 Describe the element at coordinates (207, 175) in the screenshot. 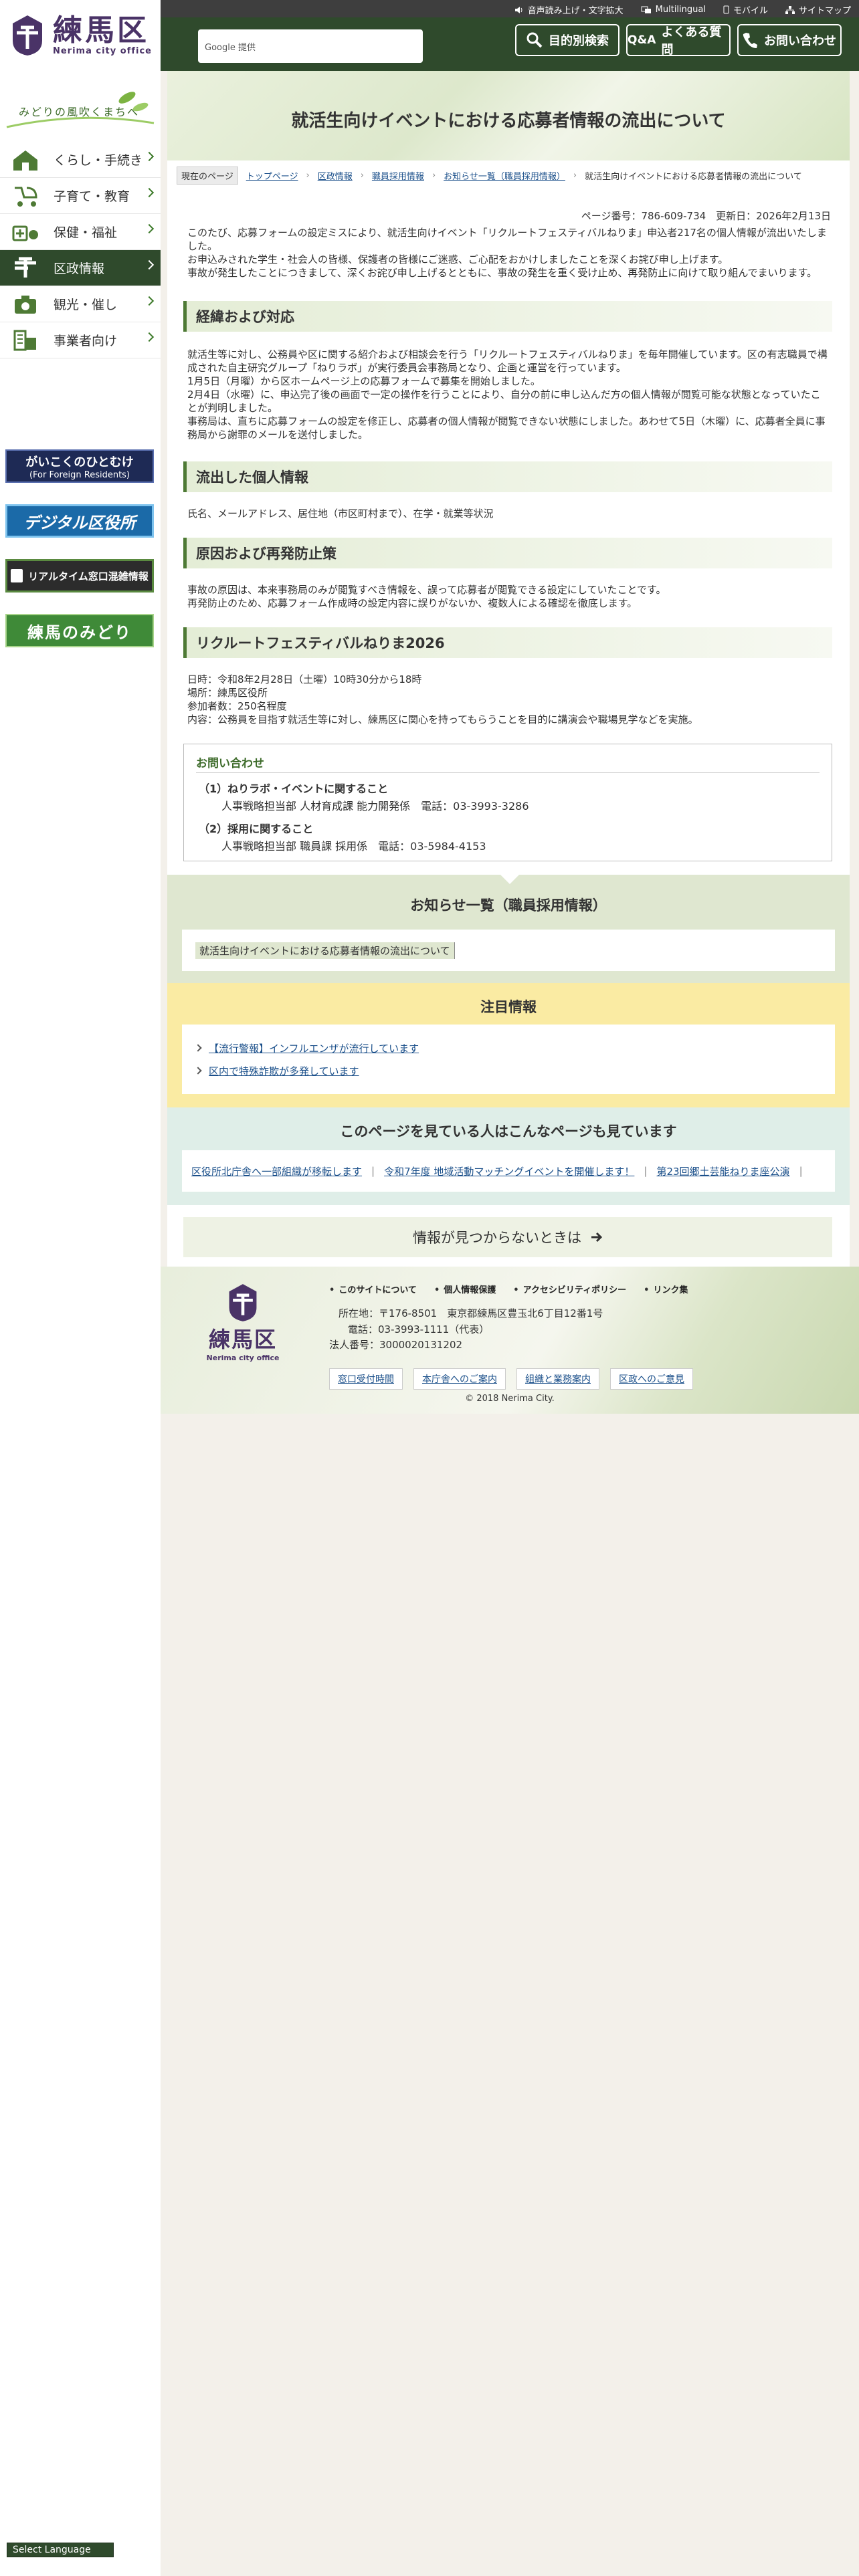

I see `breadcrumb-here-label: 現在のページ` at that location.